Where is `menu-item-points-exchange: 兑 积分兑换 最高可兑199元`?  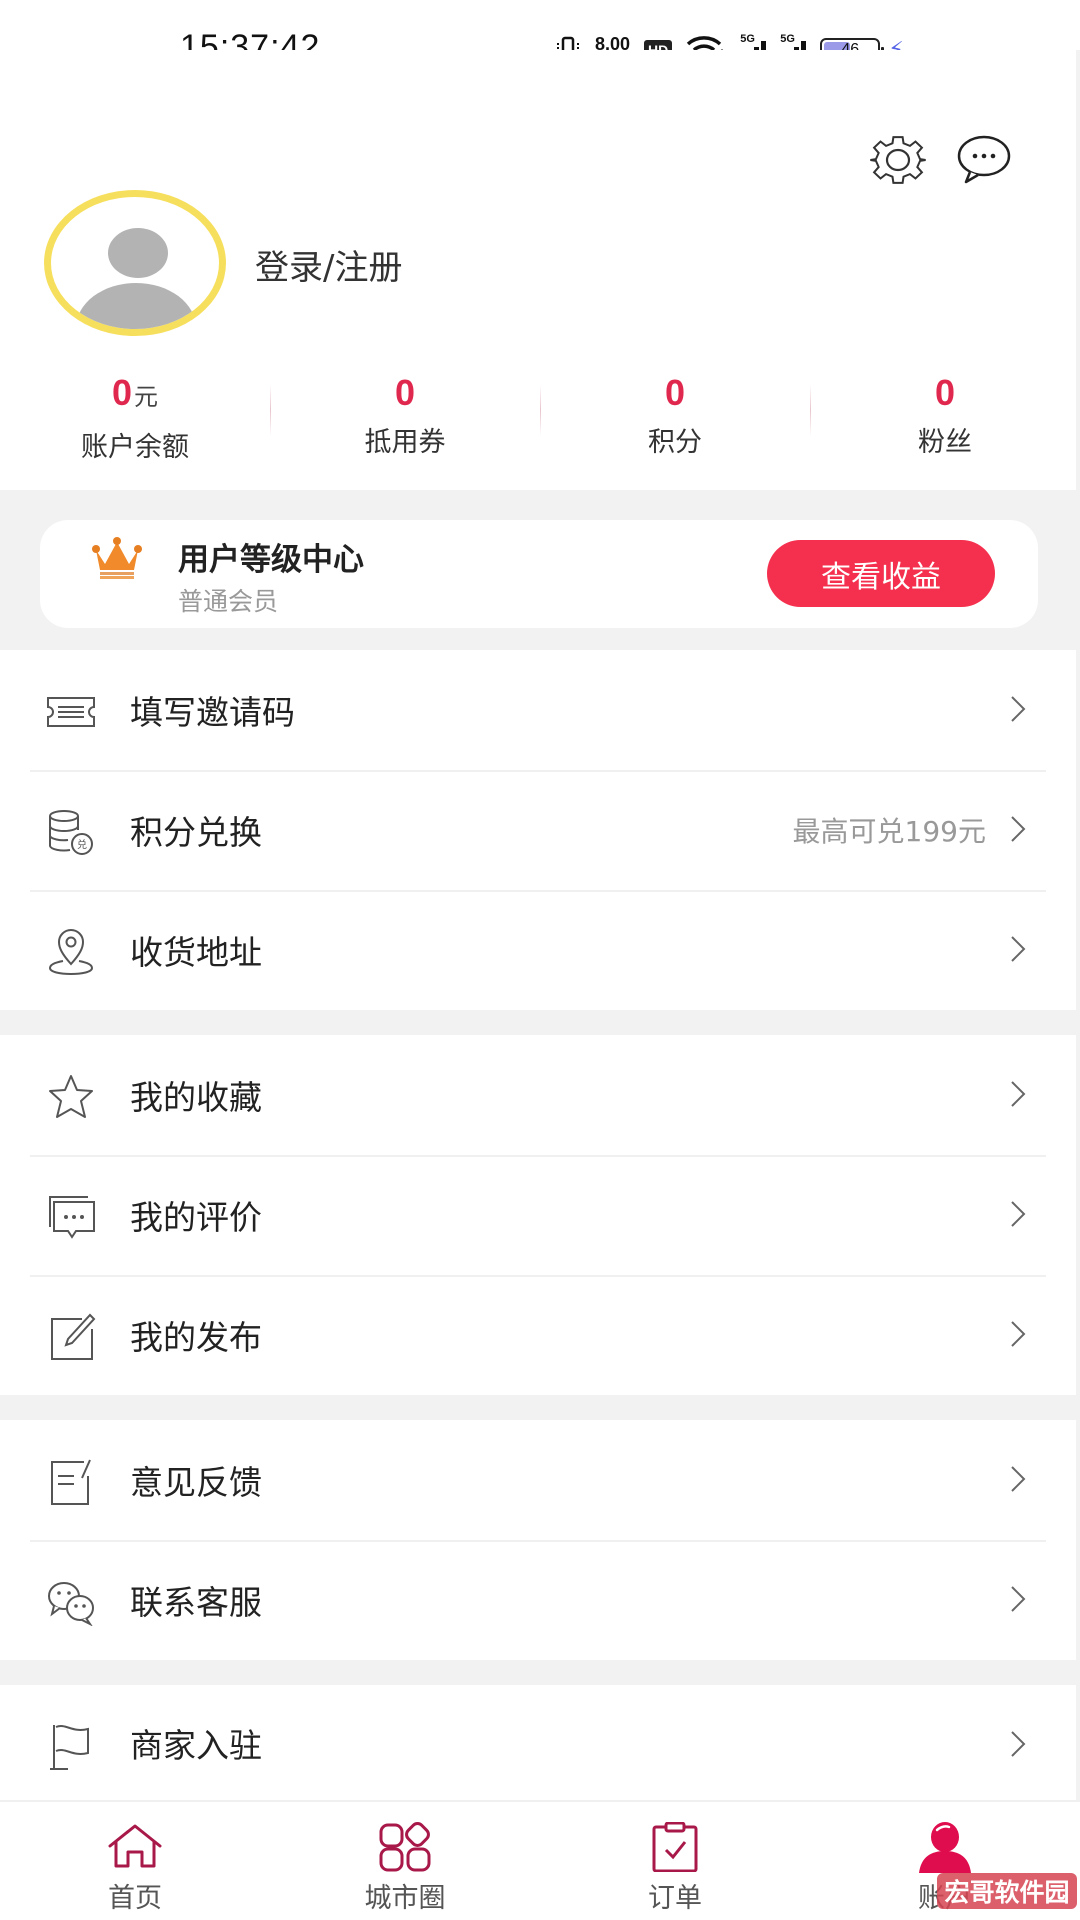
menu-item-points-exchange: 兑 积分兑换 最高可兑199元 is located at coordinates (538, 830).